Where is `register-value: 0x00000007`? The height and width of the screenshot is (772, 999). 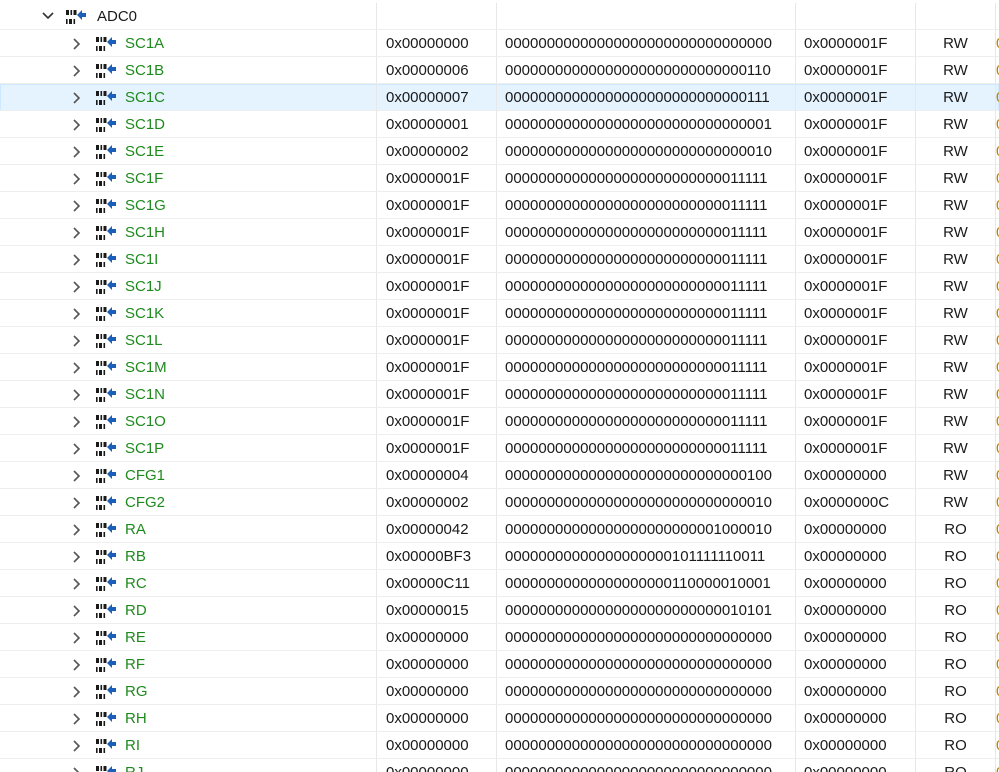 register-value: 0x00000007 is located at coordinates (437, 97).